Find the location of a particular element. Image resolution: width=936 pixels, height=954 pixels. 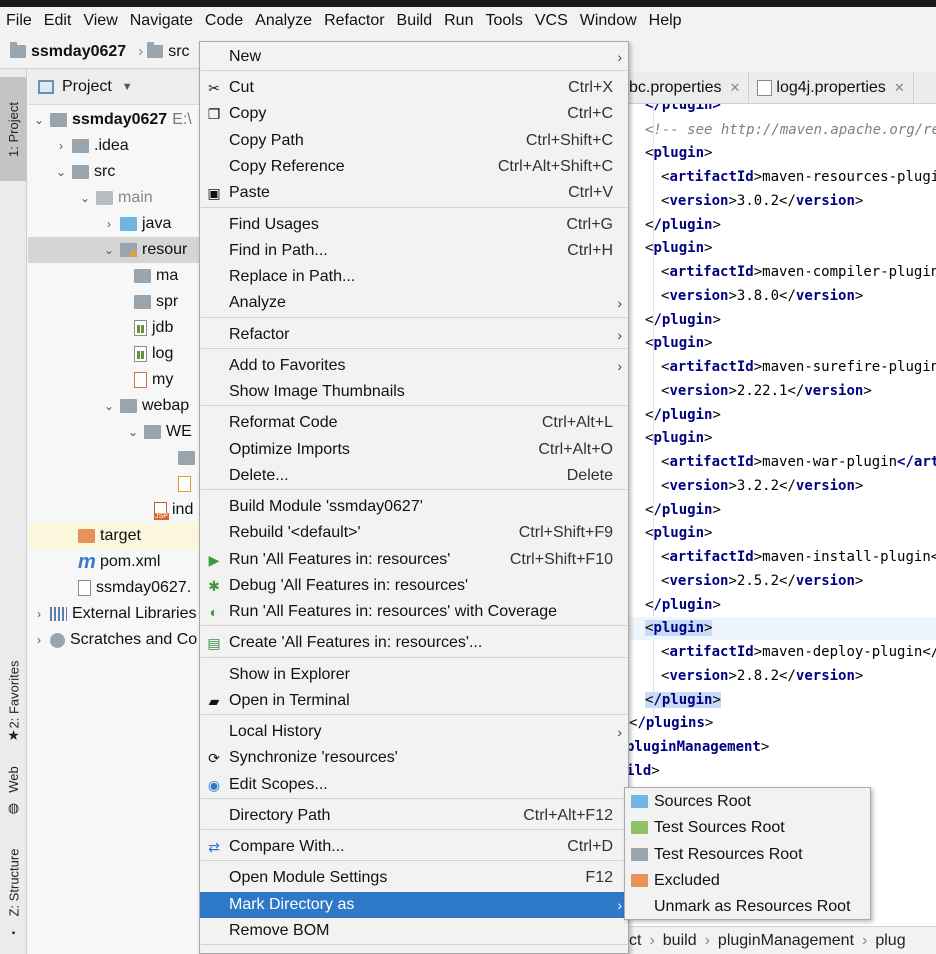

tab-web-tool: Web is located at coordinates (13, 779).